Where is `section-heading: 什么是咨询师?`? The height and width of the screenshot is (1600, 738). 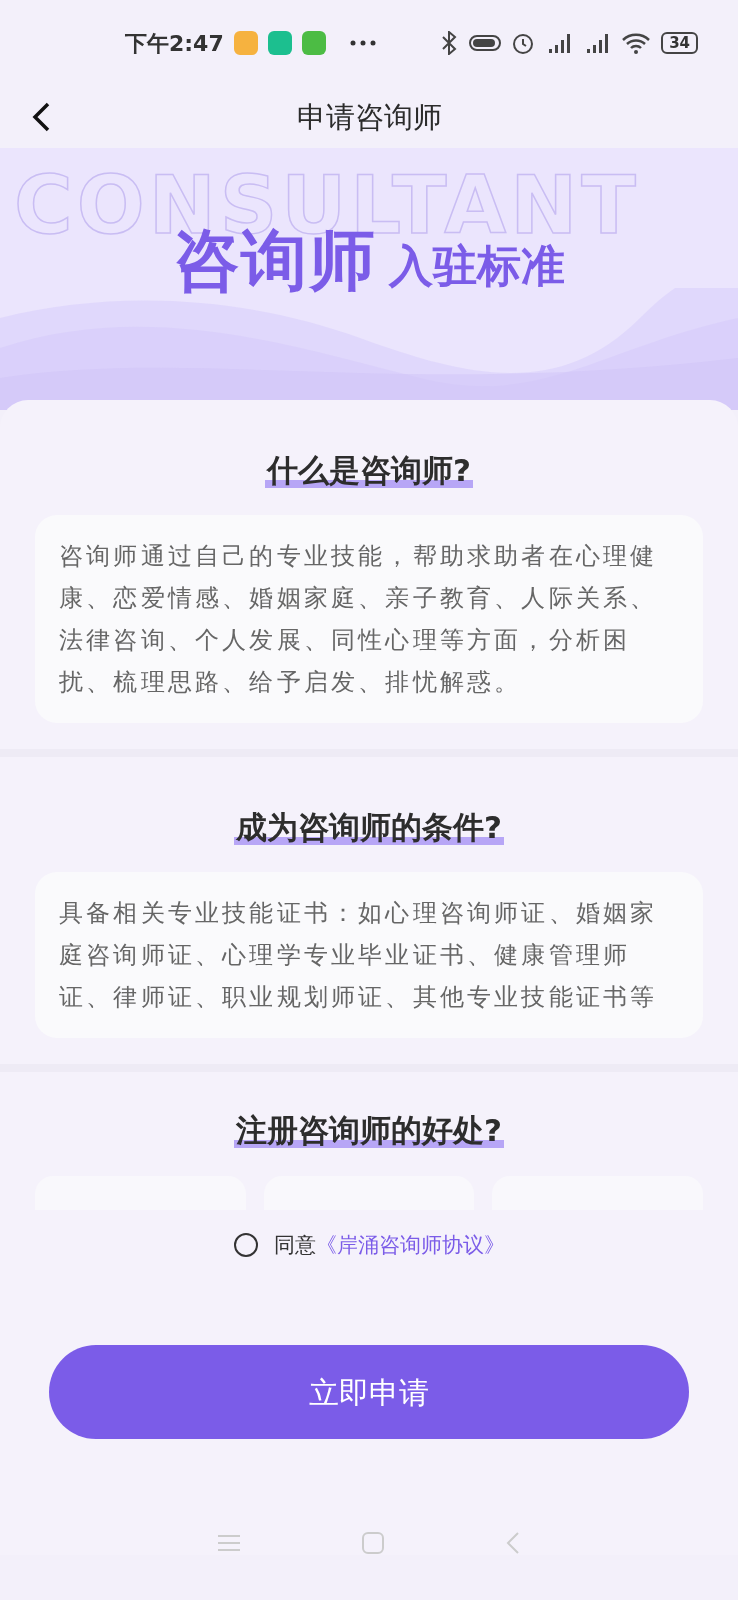 section-heading: 什么是咨询师? is located at coordinates (369, 470).